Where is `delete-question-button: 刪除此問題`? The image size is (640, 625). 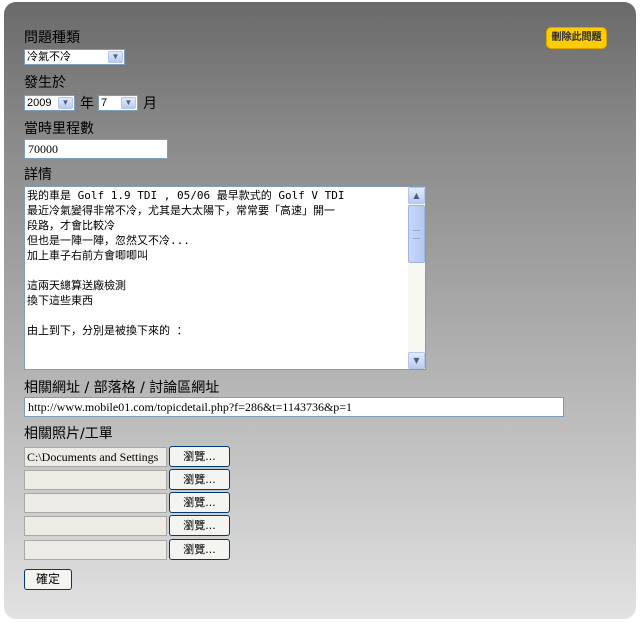 delete-question-button: 刪除此問題 is located at coordinates (576, 38).